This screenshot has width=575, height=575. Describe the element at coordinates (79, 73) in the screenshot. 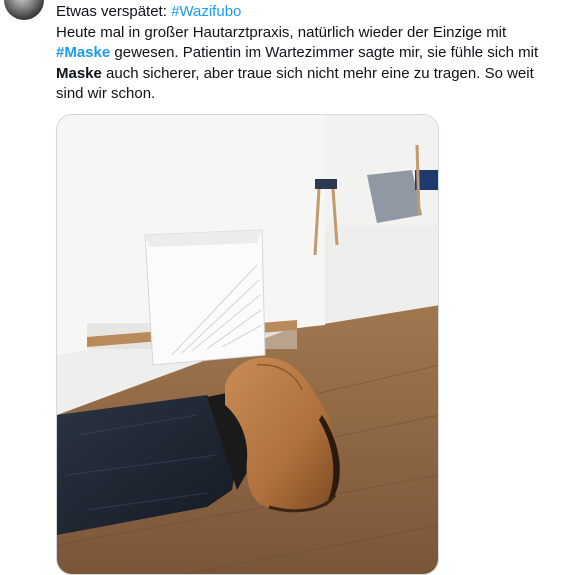

I see `bold-maske-text: Maske` at that location.